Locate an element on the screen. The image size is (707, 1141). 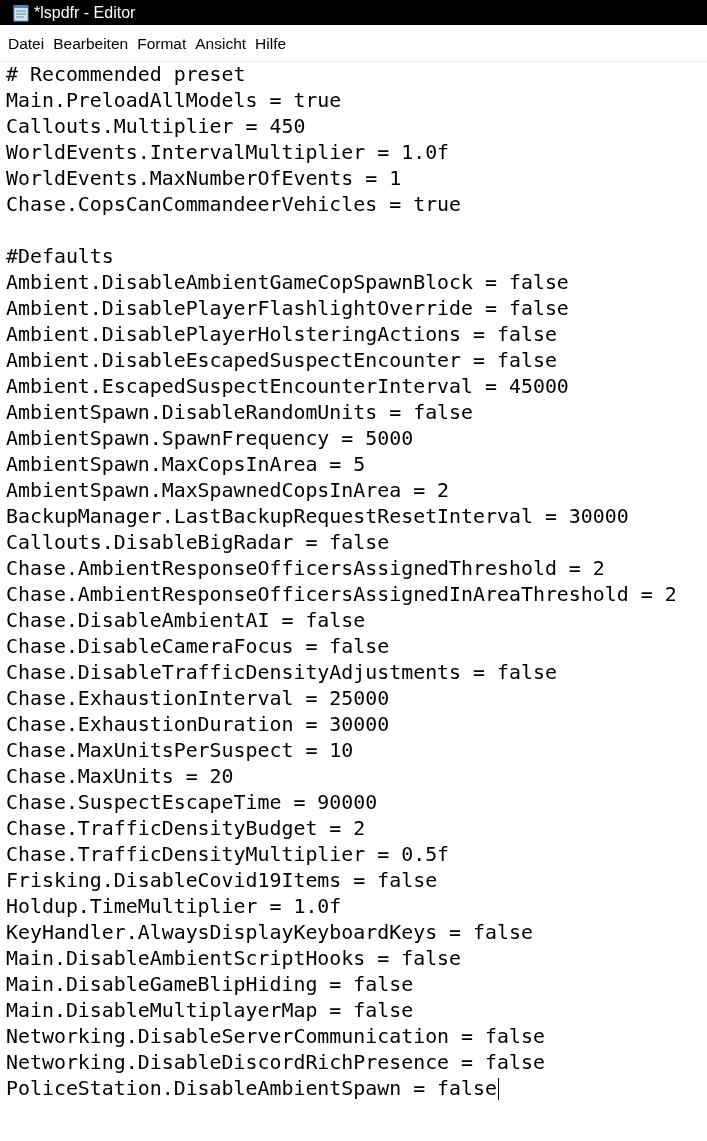
code-line: #Defaults is located at coordinates (60, 257).